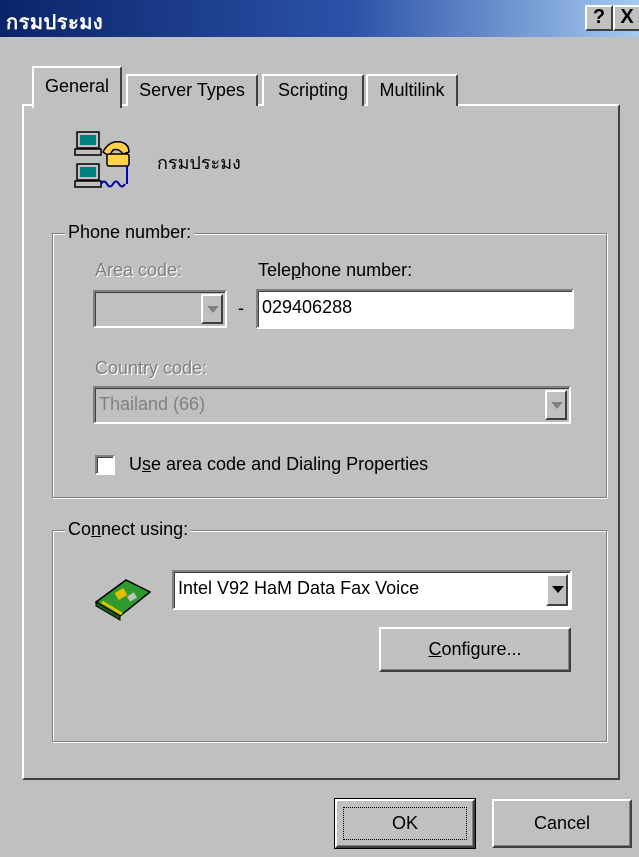  What do you see at coordinates (130, 232) in the screenshot?
I see `phone-number-legend: Phone number:` at bounding box center [130, 232].